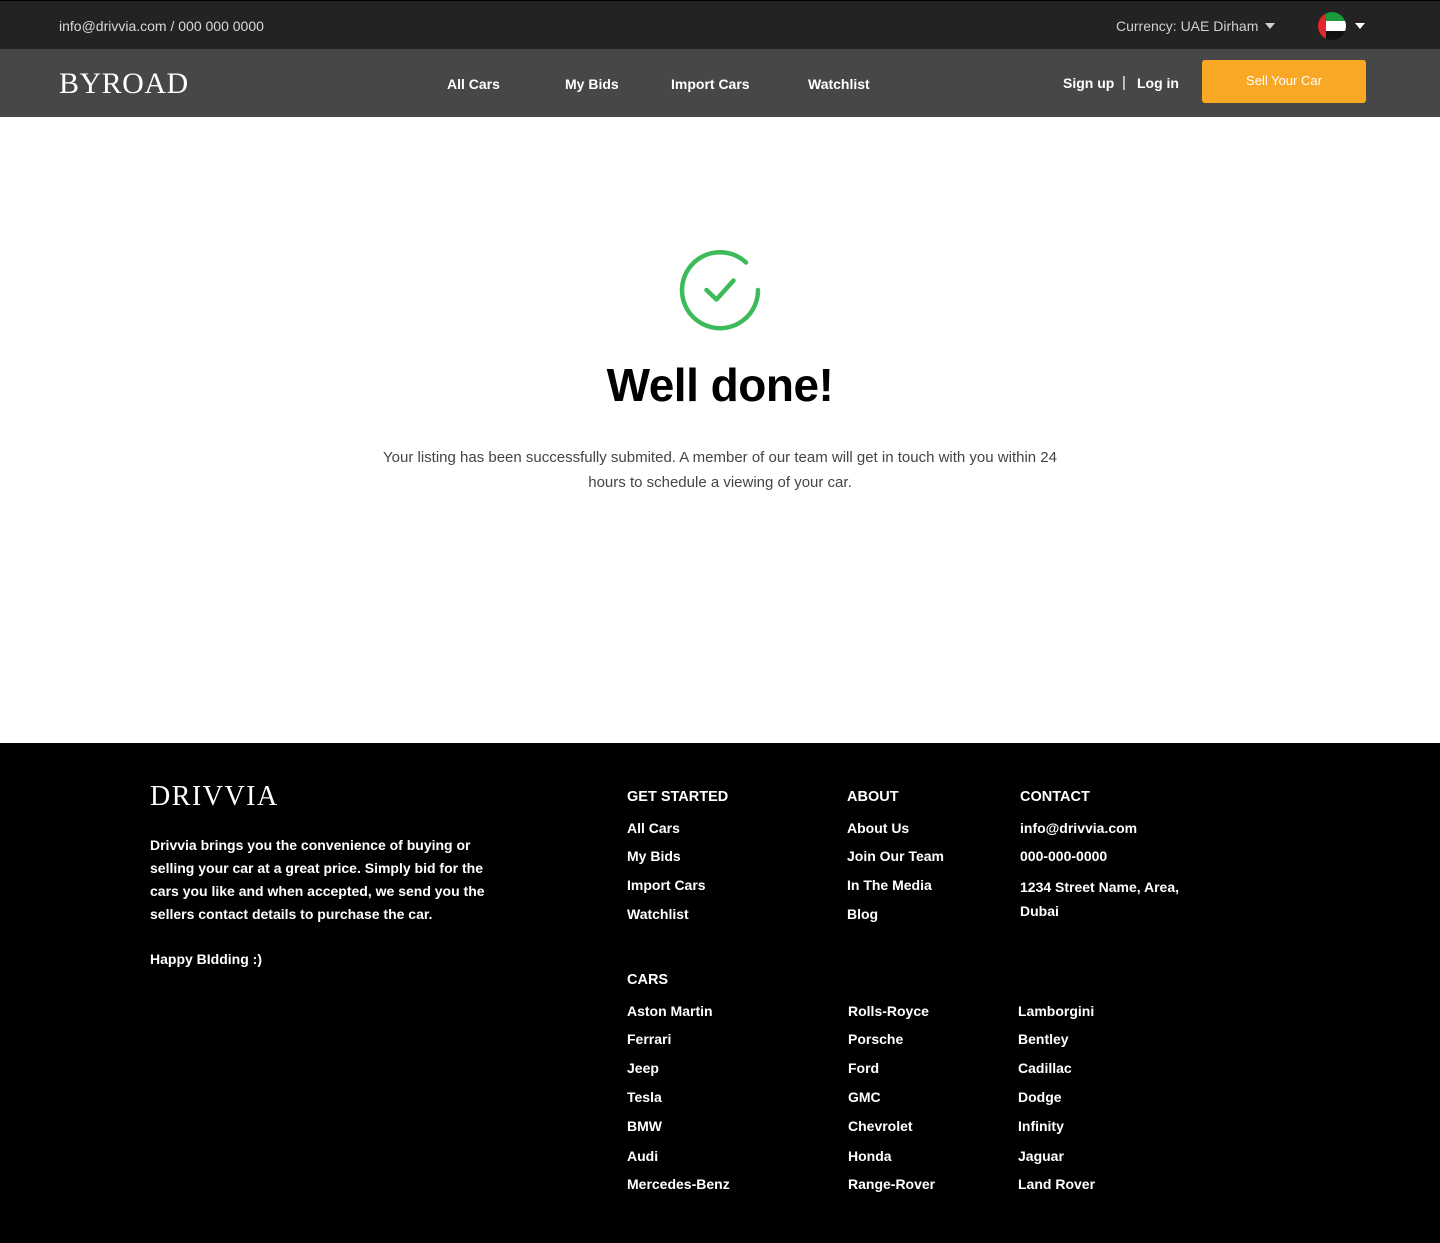 This screenshot has width=1440, height=1243. What do you see at coordinates (720, 385) in the screenshot?
I see `page-title: Well done!` at bounding box center [720, 385].